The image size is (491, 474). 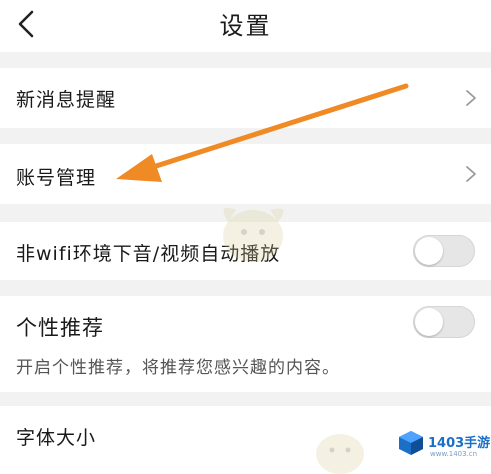 I want to click on page-title: 设置, so click(x=245, y=26).